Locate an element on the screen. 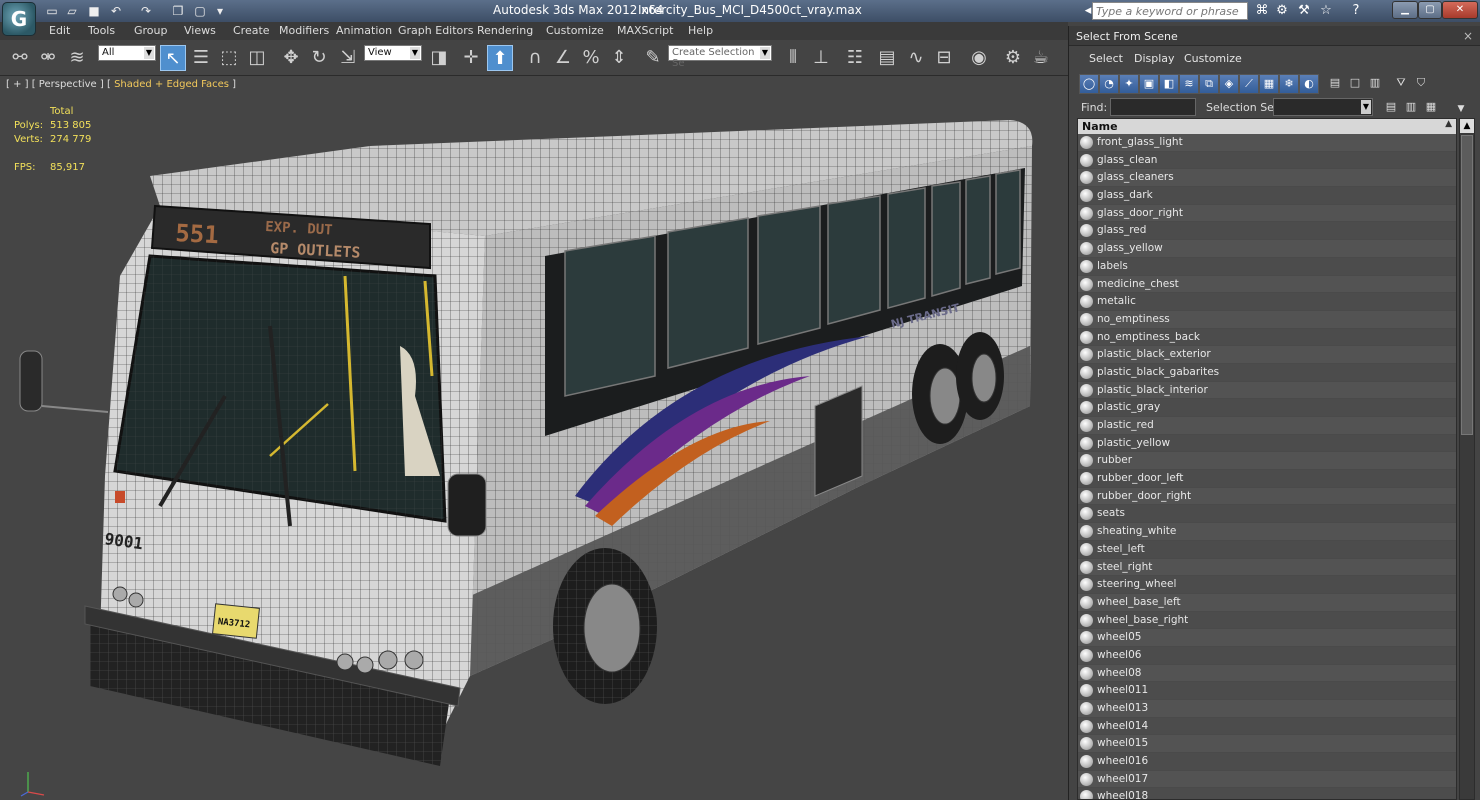 This screenshot has height=800, width=1480. display-space-warps-icon: ≋ is located at coordinates (1189, 84).